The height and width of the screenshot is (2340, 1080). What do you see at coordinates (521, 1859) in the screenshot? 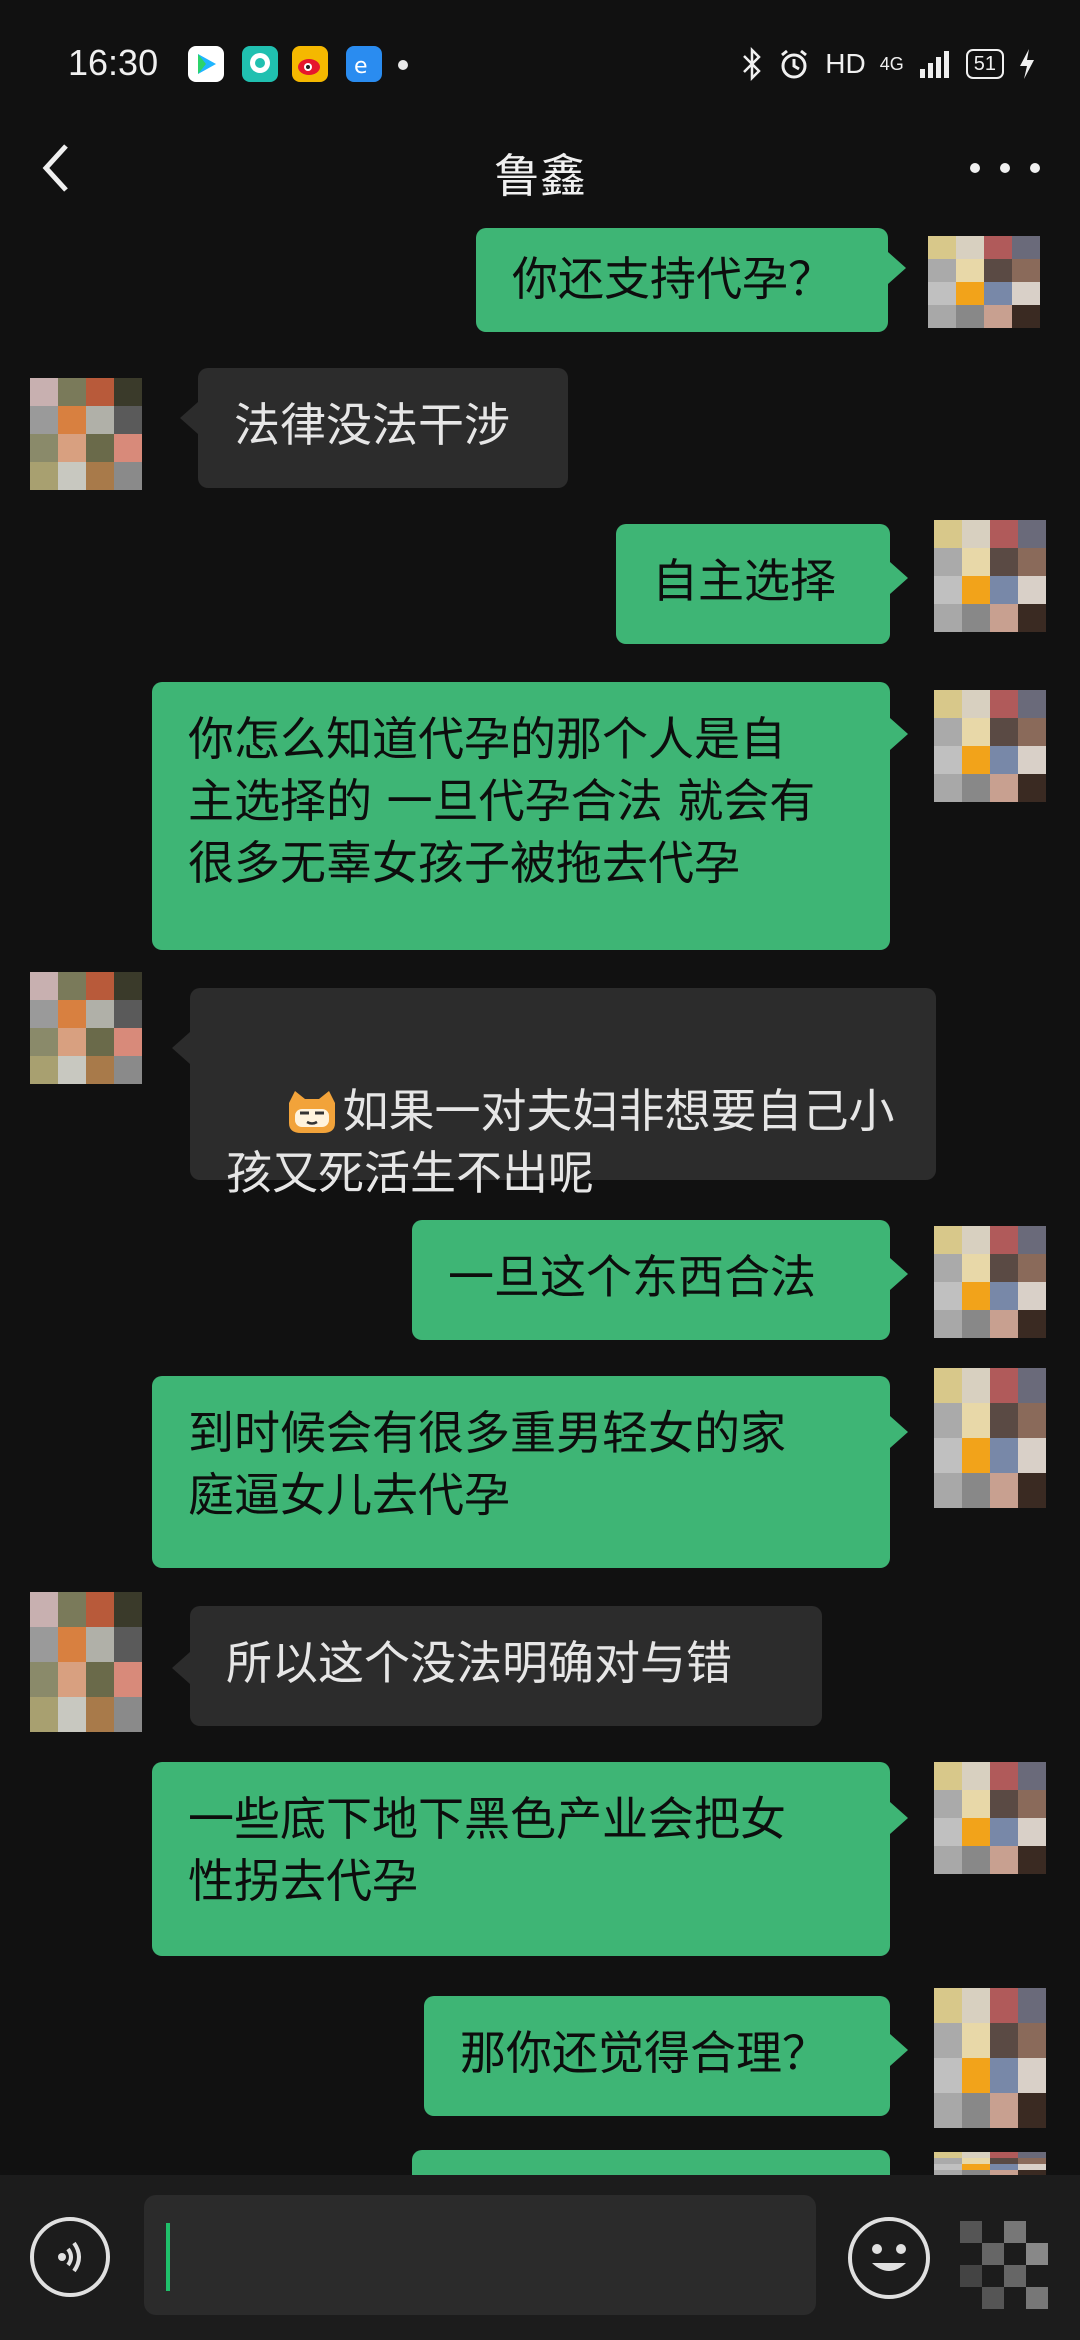
I see `my-message-bubble: 一些底下地下黑色产业会把女 性拐去代孕` at bounding box center [521, 1859].